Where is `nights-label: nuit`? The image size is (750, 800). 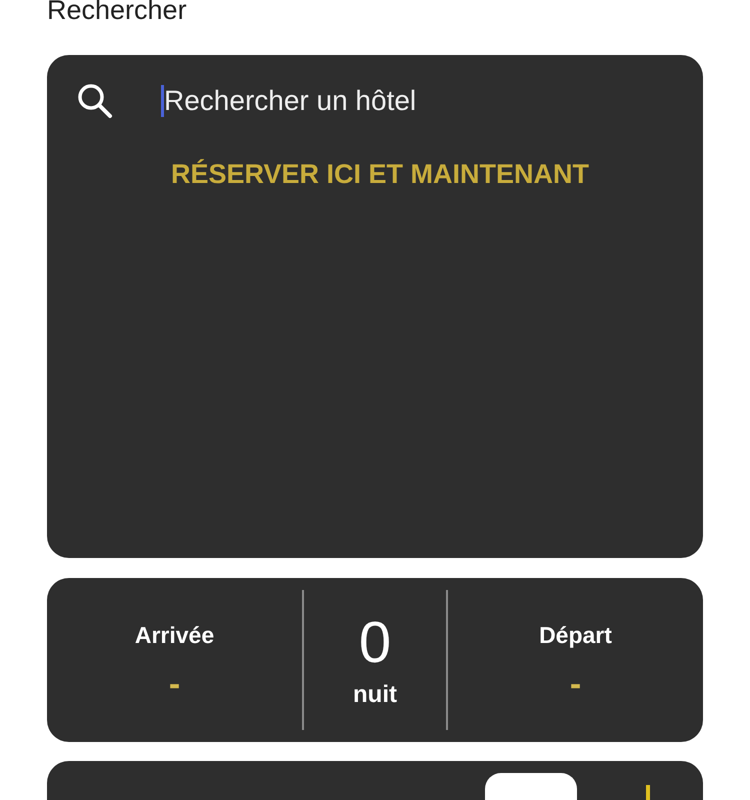 nights-label: nuit is located at coordinates (375, 695).